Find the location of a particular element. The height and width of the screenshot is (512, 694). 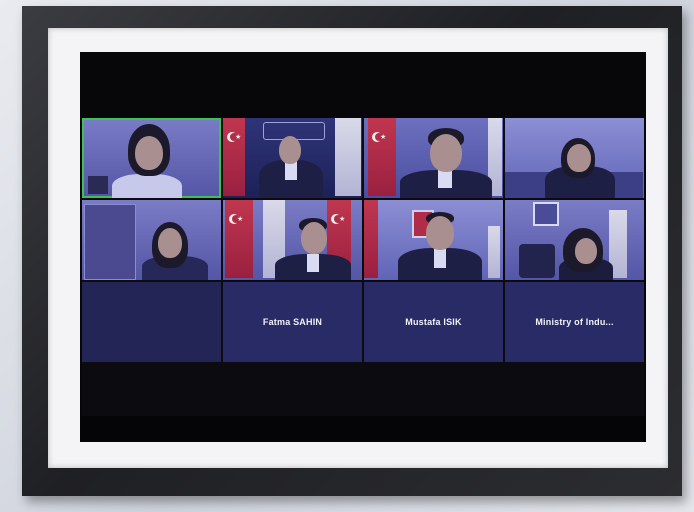

bookshelf is located at coordinates (110, 242).